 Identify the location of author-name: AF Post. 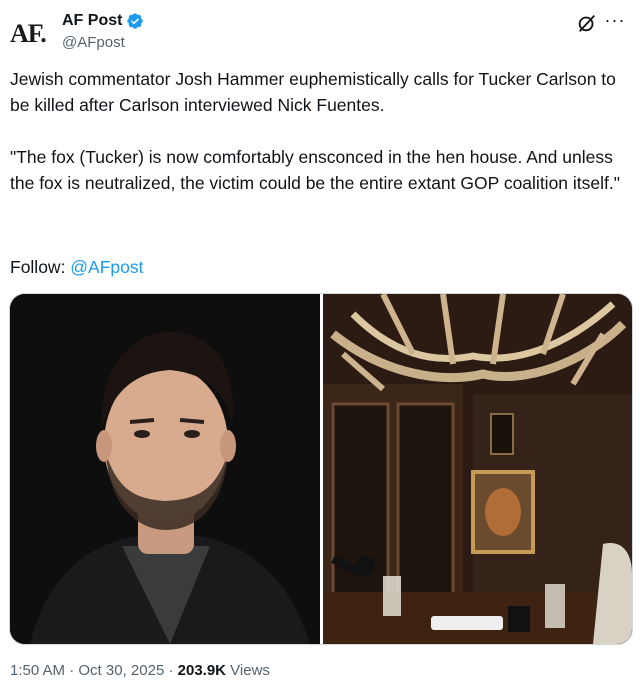
(92, 21).